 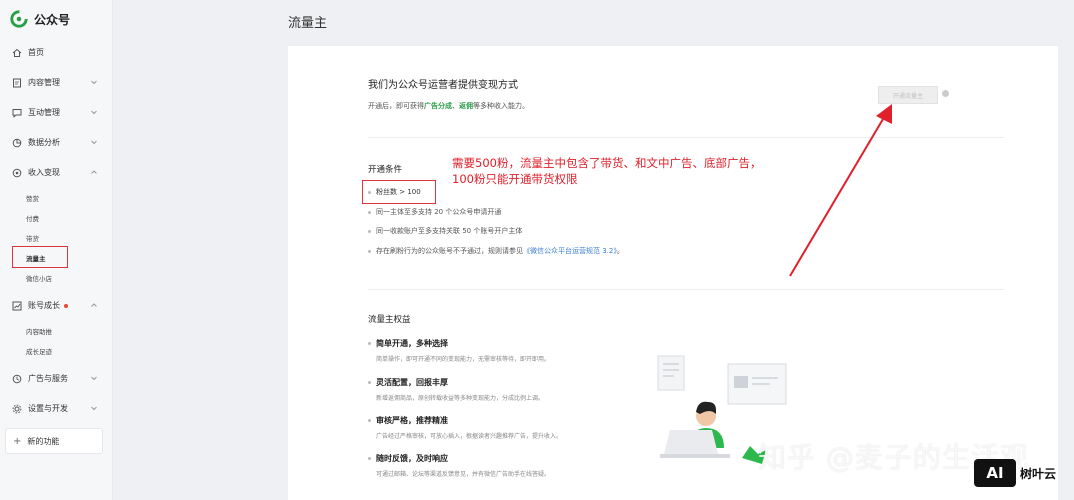 I want to click on condition-rule-suffix: 。, so click(x=620, y=251).